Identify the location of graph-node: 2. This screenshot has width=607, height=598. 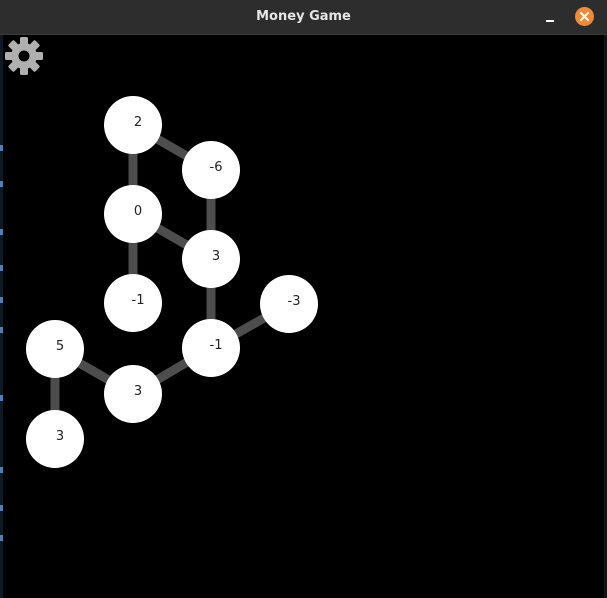
(133, 125).